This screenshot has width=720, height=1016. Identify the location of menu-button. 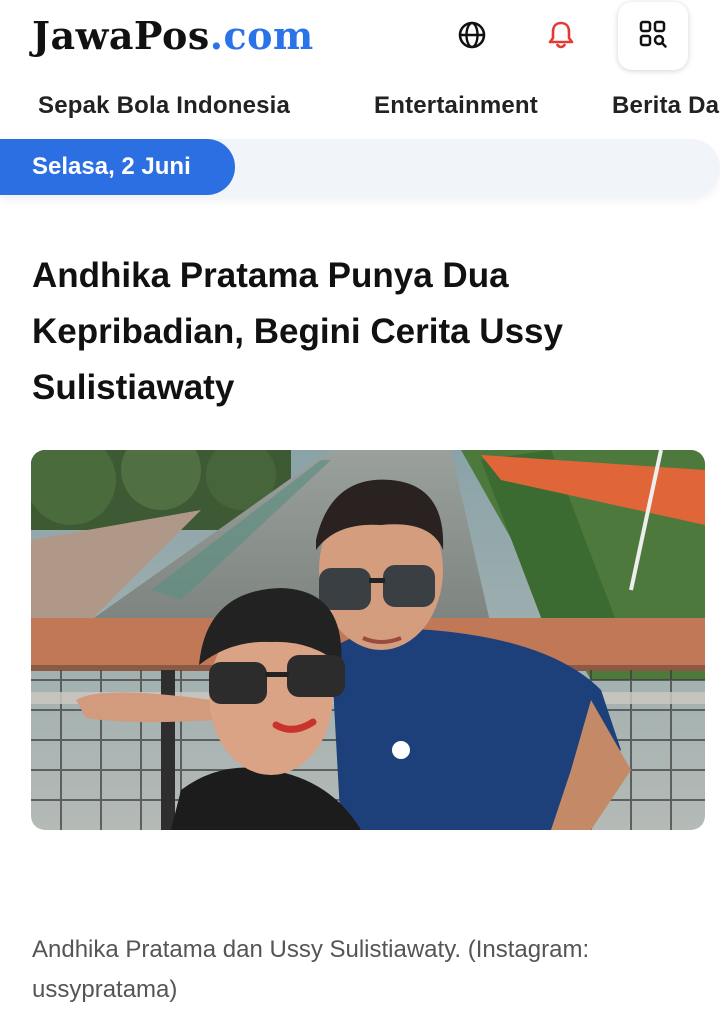
(653, 36).